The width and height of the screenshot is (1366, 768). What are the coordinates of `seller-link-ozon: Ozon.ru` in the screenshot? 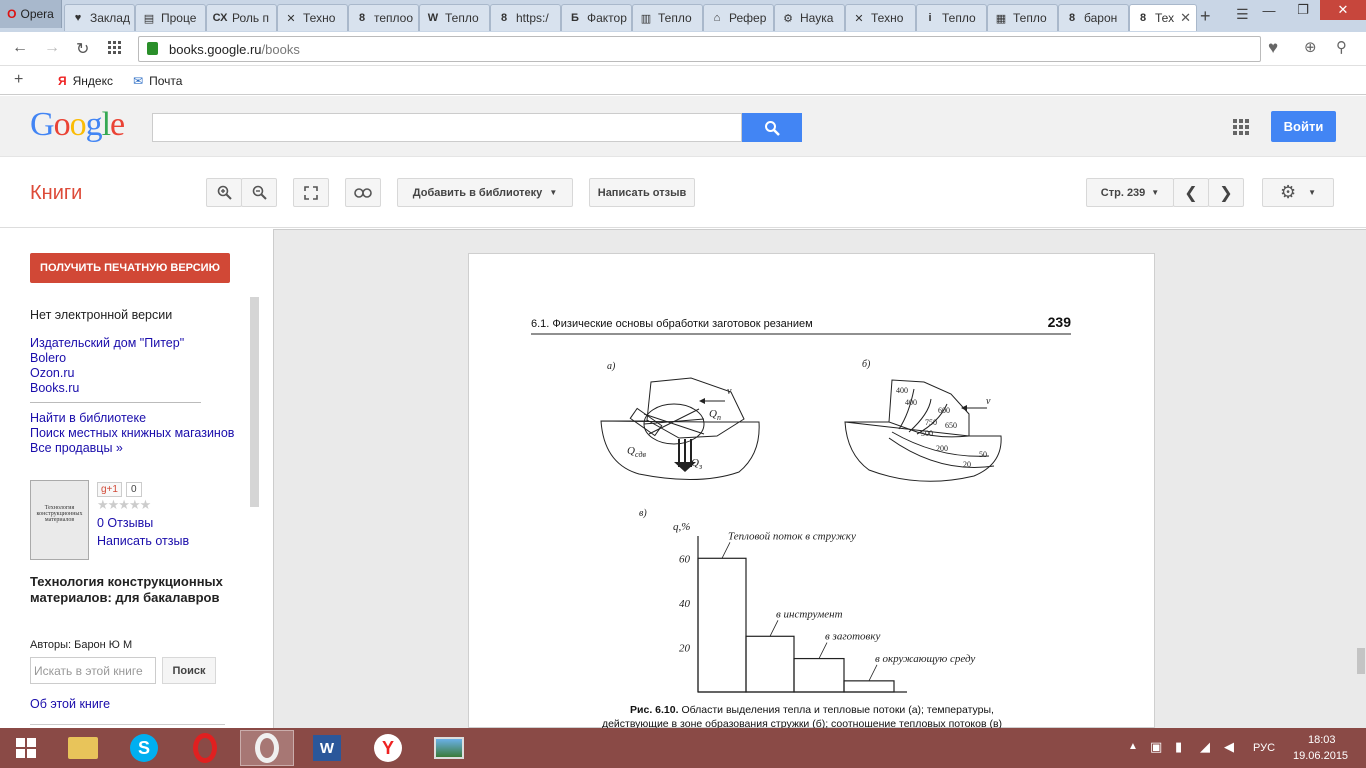 It's located at (52, 373).